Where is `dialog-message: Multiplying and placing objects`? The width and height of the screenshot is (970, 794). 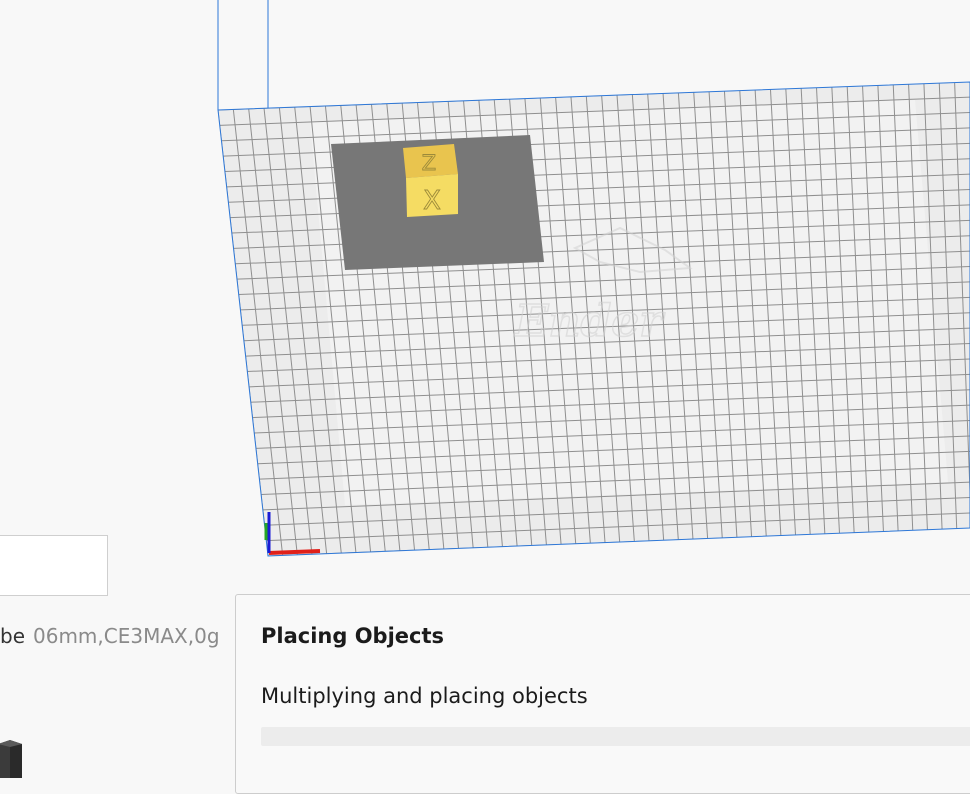
dialog-message: Multiplying and placing objects is located at coordinates (424, 696).